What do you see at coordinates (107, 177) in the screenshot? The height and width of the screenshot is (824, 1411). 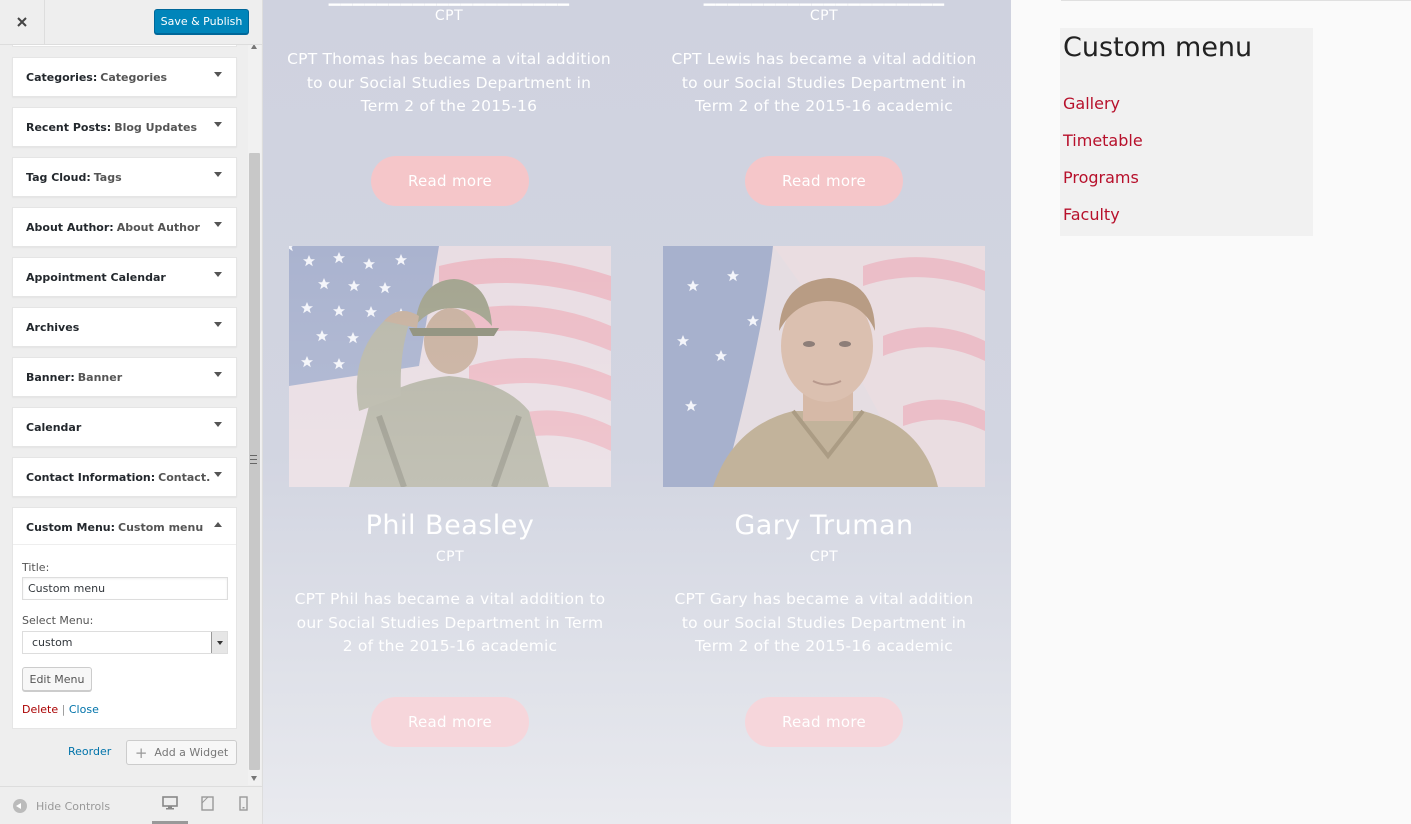 I see `widget-subtitle: Tags` at bounding box center [107, 177].